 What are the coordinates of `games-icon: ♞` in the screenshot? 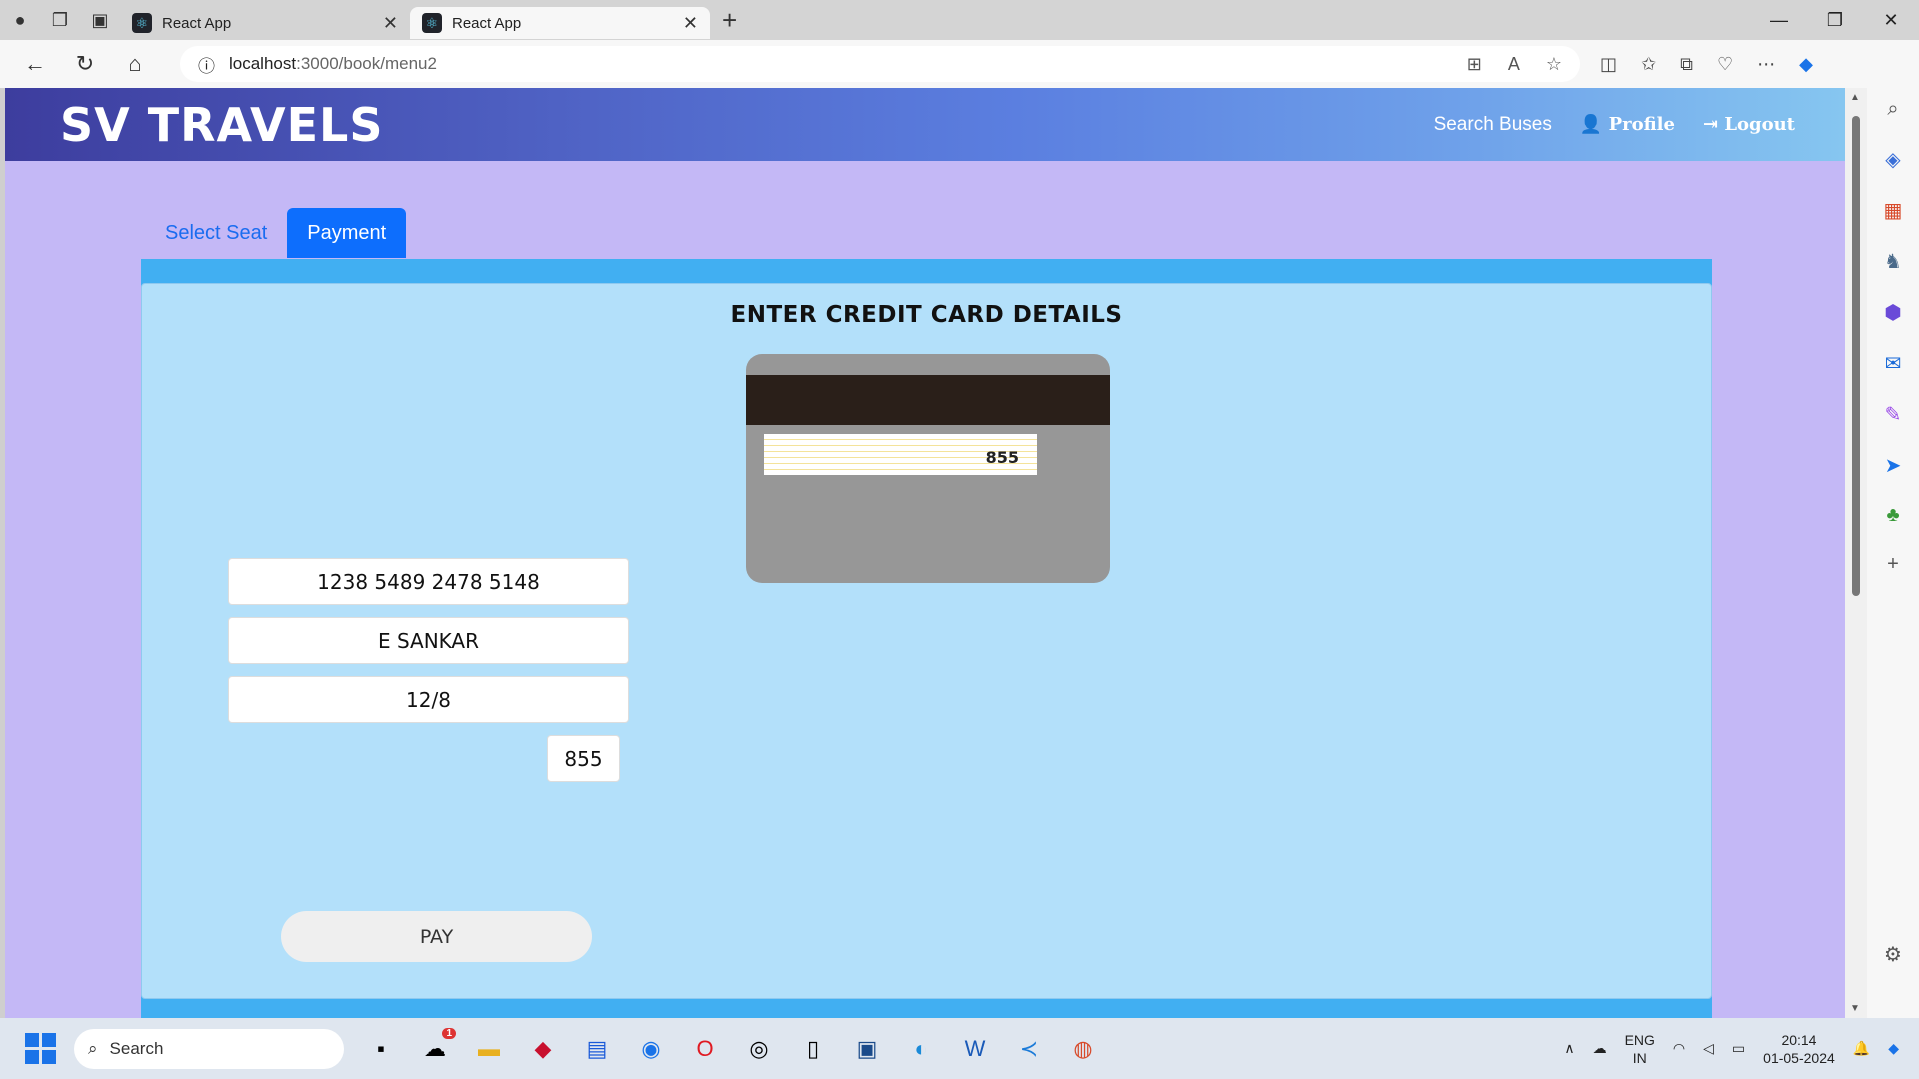 It's located at (1893, 261).